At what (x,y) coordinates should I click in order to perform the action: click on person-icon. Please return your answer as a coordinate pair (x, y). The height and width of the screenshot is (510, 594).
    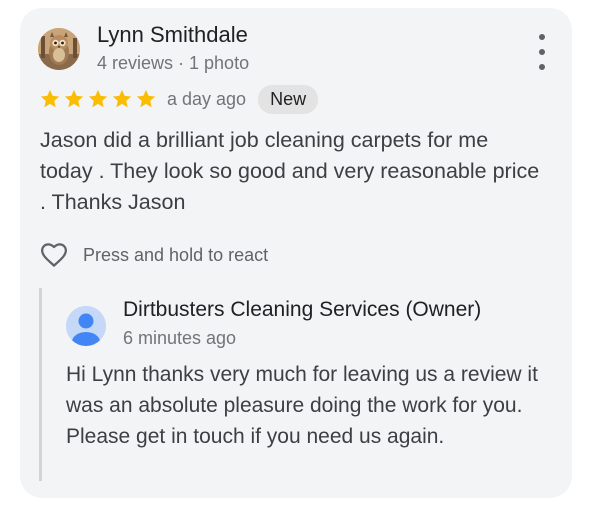
    Looking at the image, I should click on (86, 326).